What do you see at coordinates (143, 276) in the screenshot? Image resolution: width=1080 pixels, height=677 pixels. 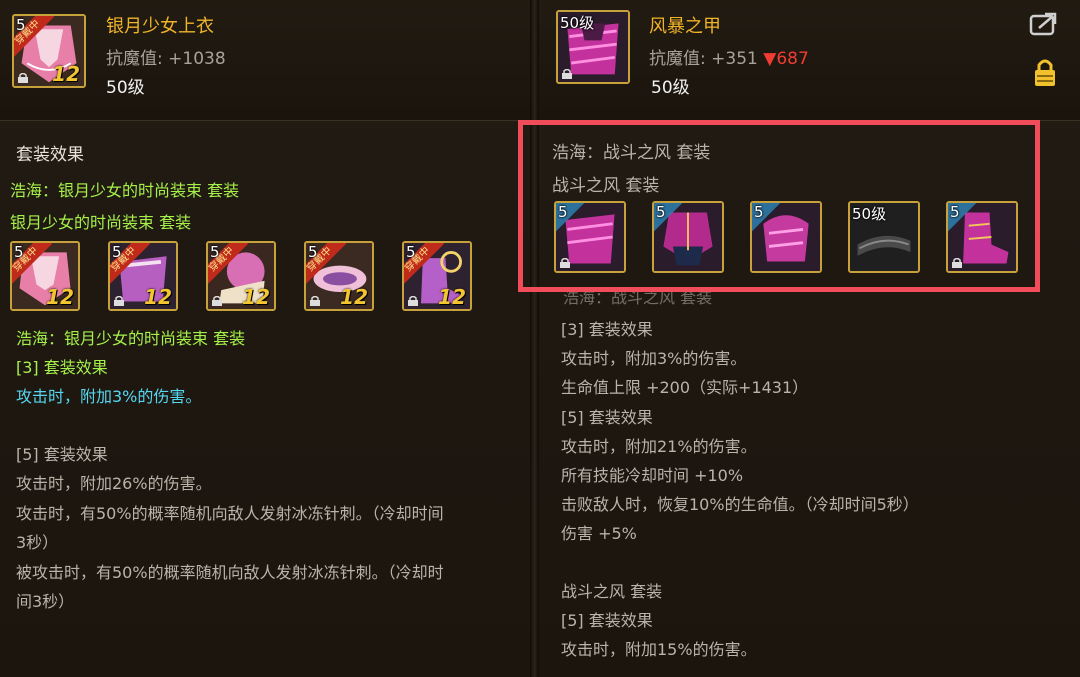 I see `silver-moon-bottom-icon: 穿戴中 5 12` at bounding box center [143, 276].